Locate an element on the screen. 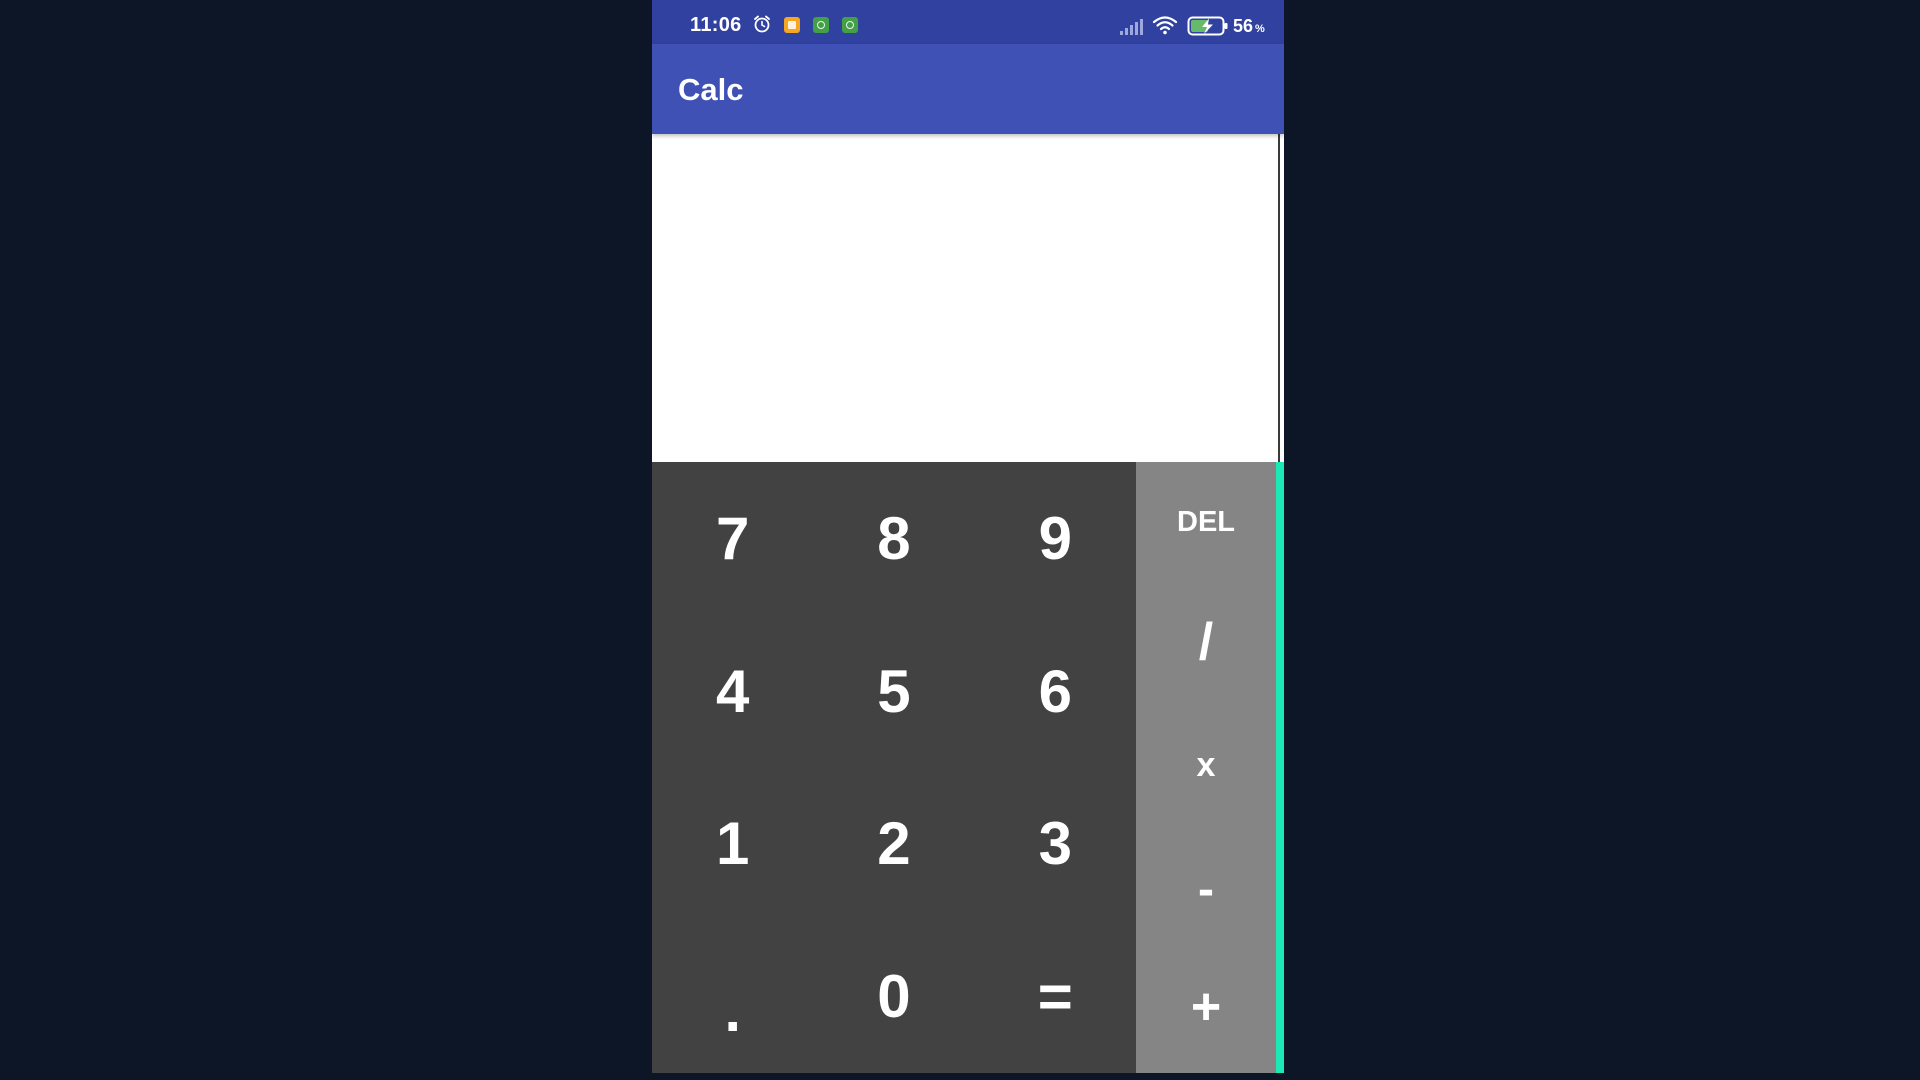  operator-pad: DEL / x - + is located at coordinates (1206, 767).